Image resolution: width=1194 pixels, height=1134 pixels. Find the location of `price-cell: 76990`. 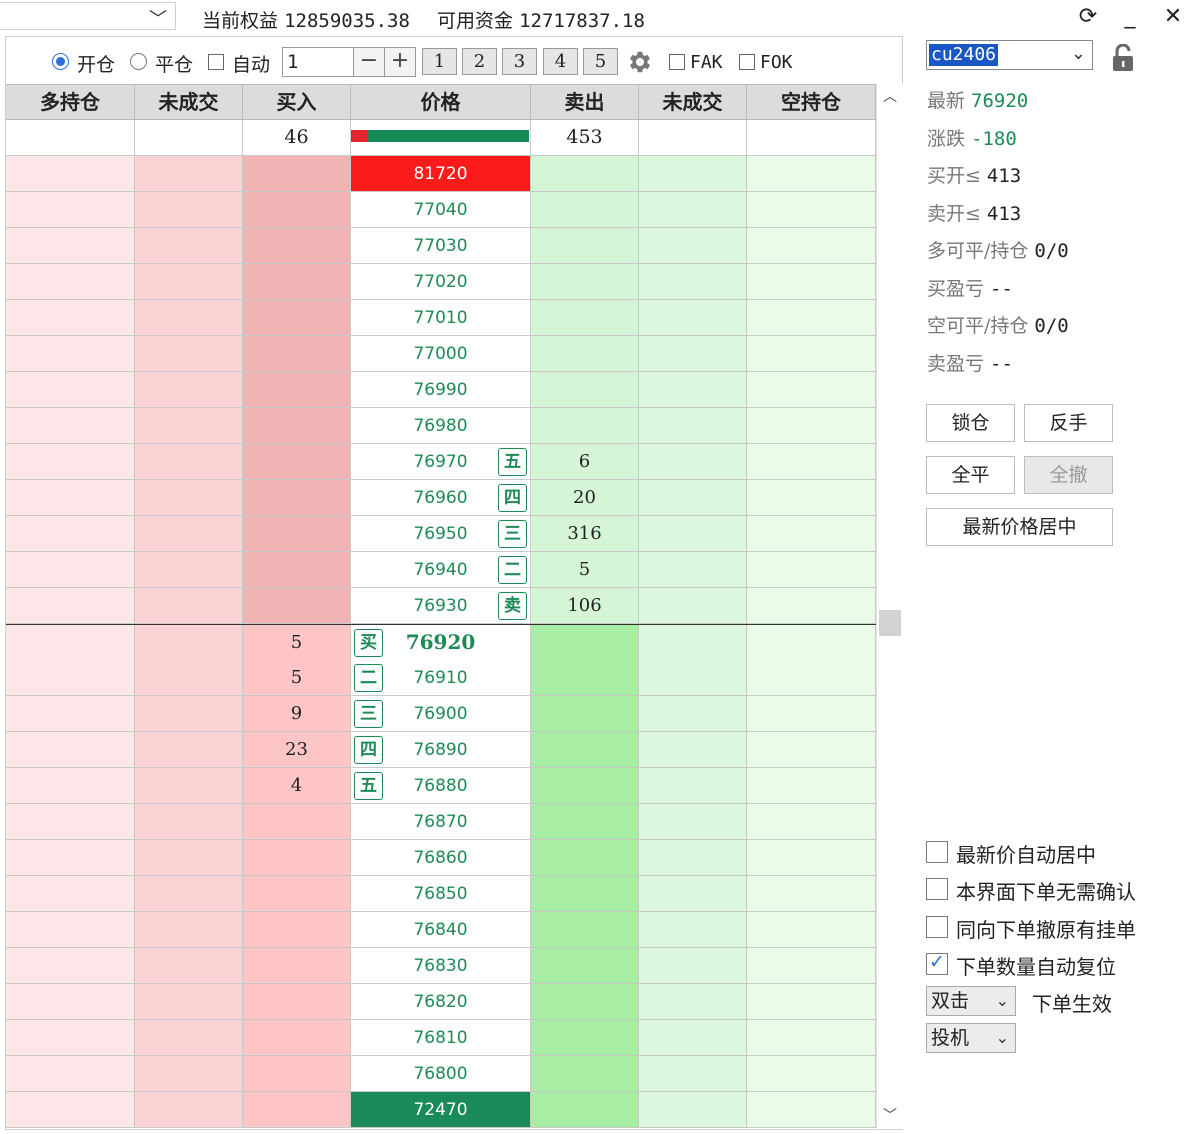

price-cell: 76990 is located at coordinates (441, 390).